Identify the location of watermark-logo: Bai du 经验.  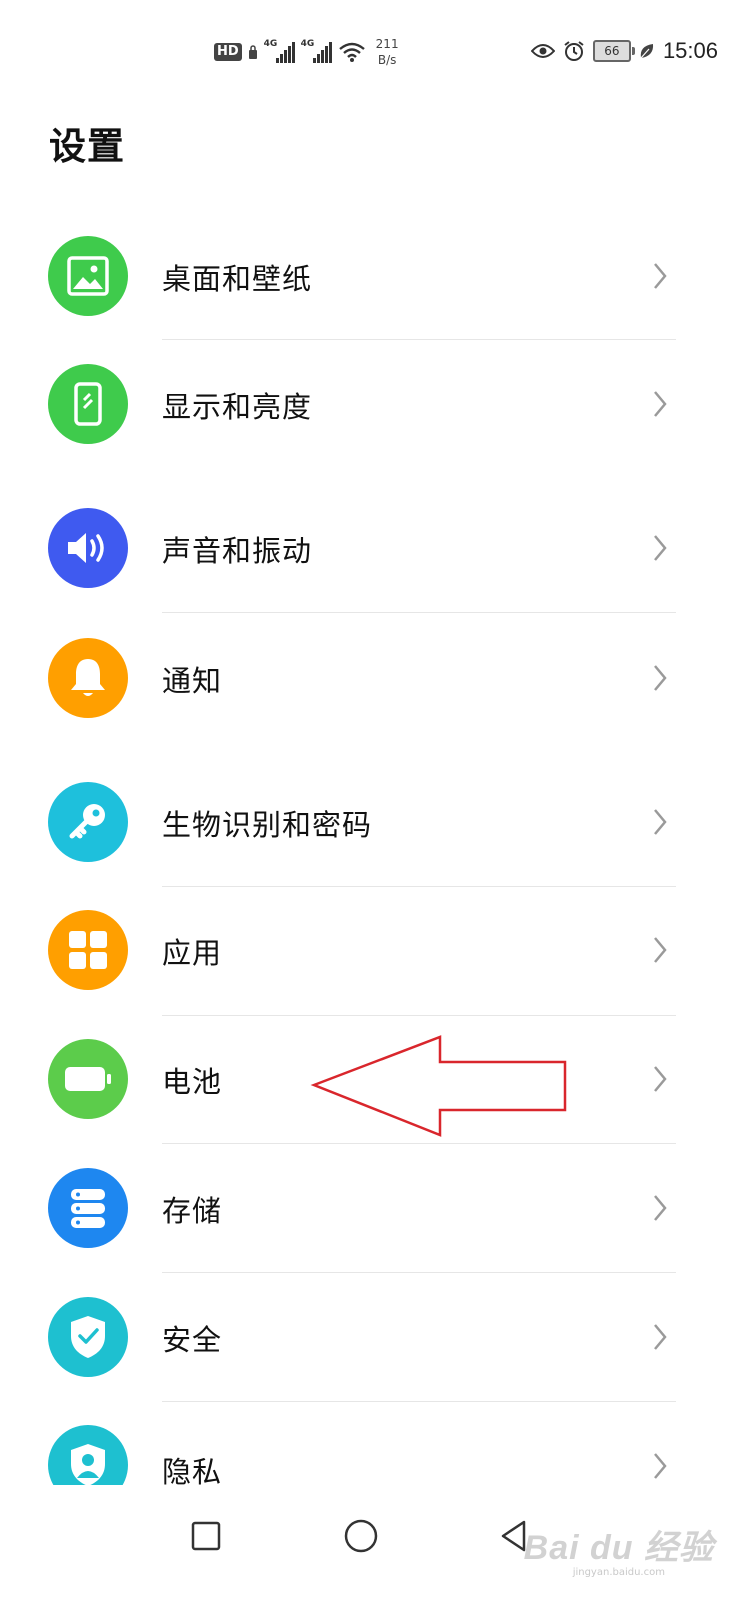
(618, 1548).